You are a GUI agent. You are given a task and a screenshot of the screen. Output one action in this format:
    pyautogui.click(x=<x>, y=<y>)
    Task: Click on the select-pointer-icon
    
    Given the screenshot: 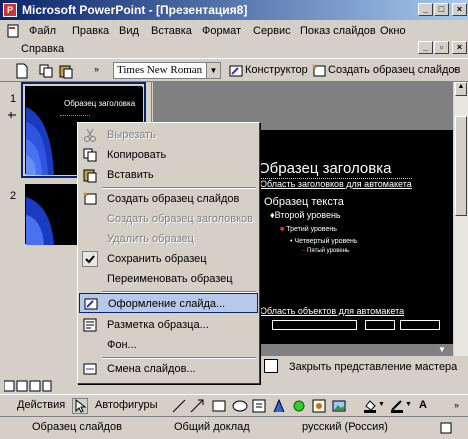 What is the action you would take?
    pyautogui.click(x=80, y=406)
    